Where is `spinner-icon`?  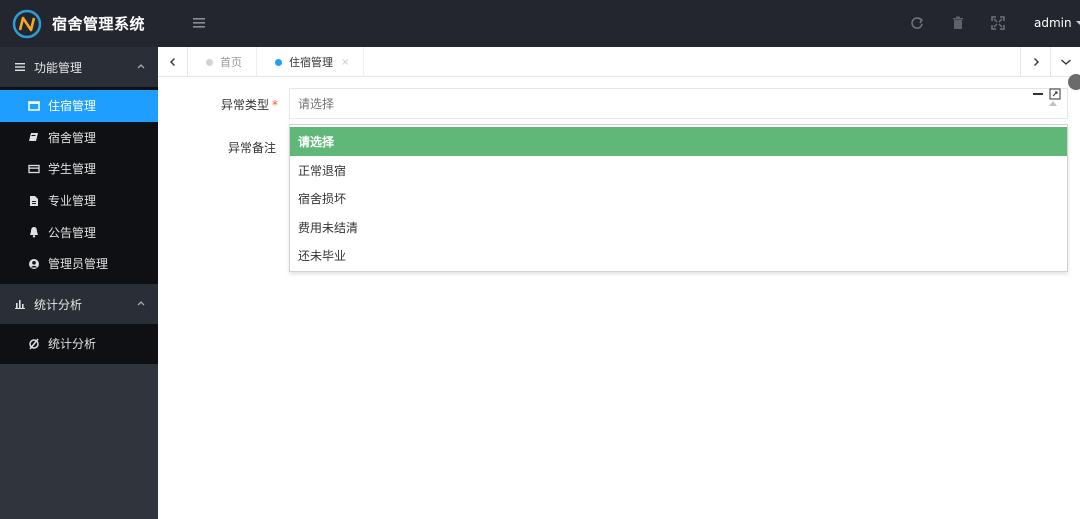
spinner-icon is located at coordinates (34, 344).